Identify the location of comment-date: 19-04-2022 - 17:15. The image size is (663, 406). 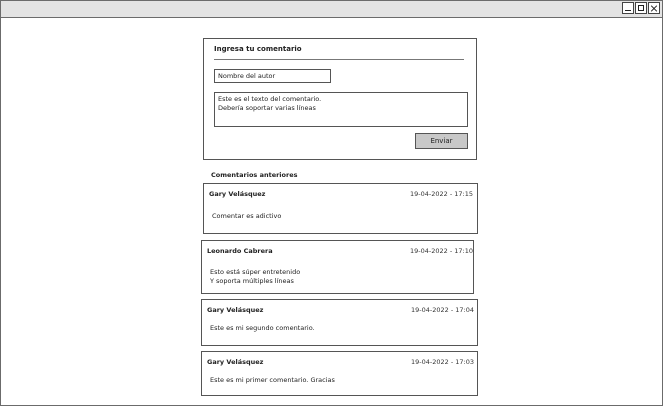
(441, 194).